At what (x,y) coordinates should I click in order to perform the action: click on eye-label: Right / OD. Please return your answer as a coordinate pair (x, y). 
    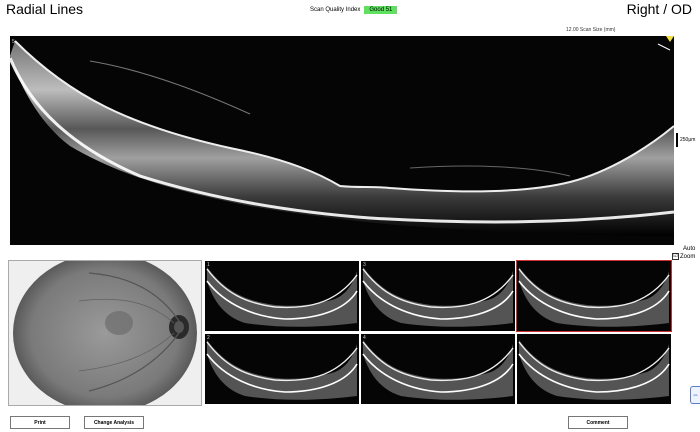
    Looking at the image, I should click on (659, 9).